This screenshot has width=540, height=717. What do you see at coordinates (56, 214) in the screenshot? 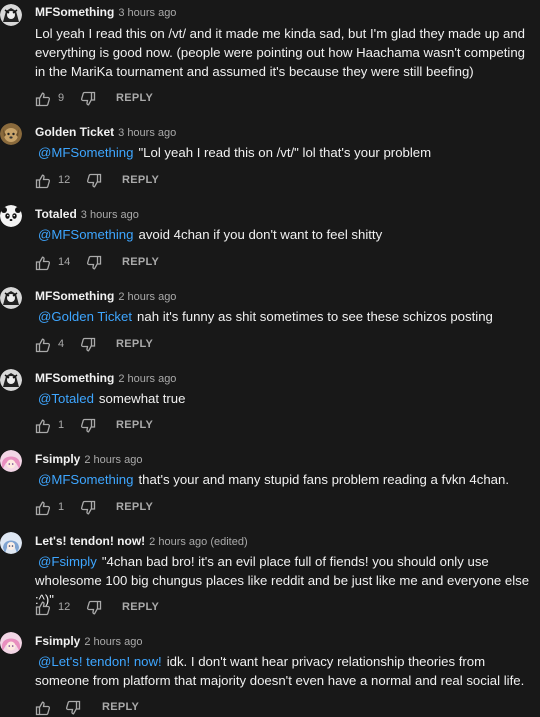
I see `author-name: Totaled` at bounding box center [56, 214].